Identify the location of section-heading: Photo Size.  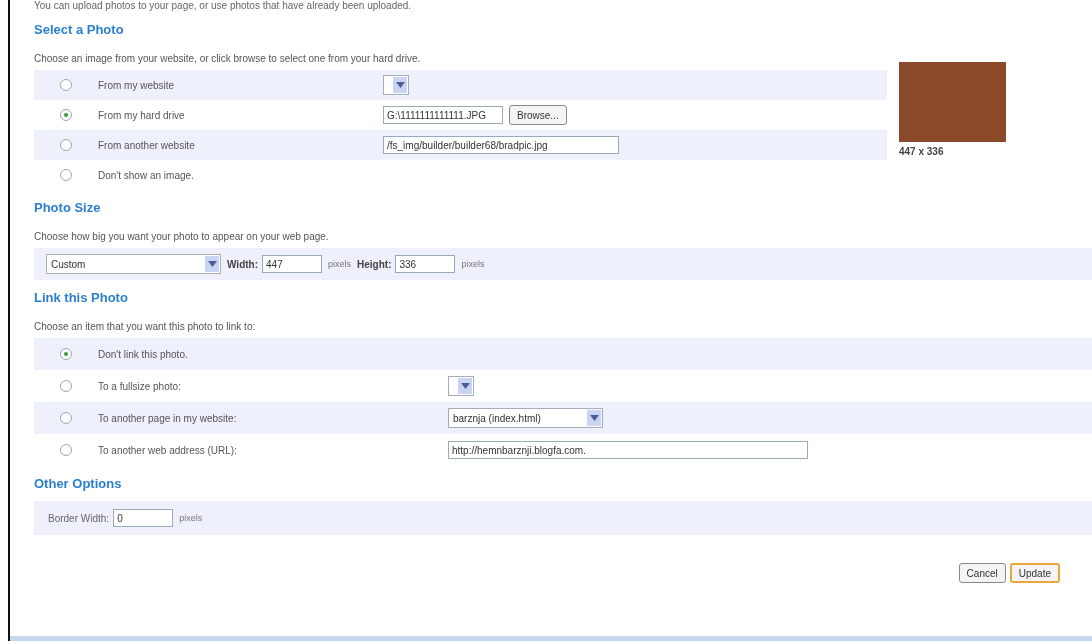
(68, 208).